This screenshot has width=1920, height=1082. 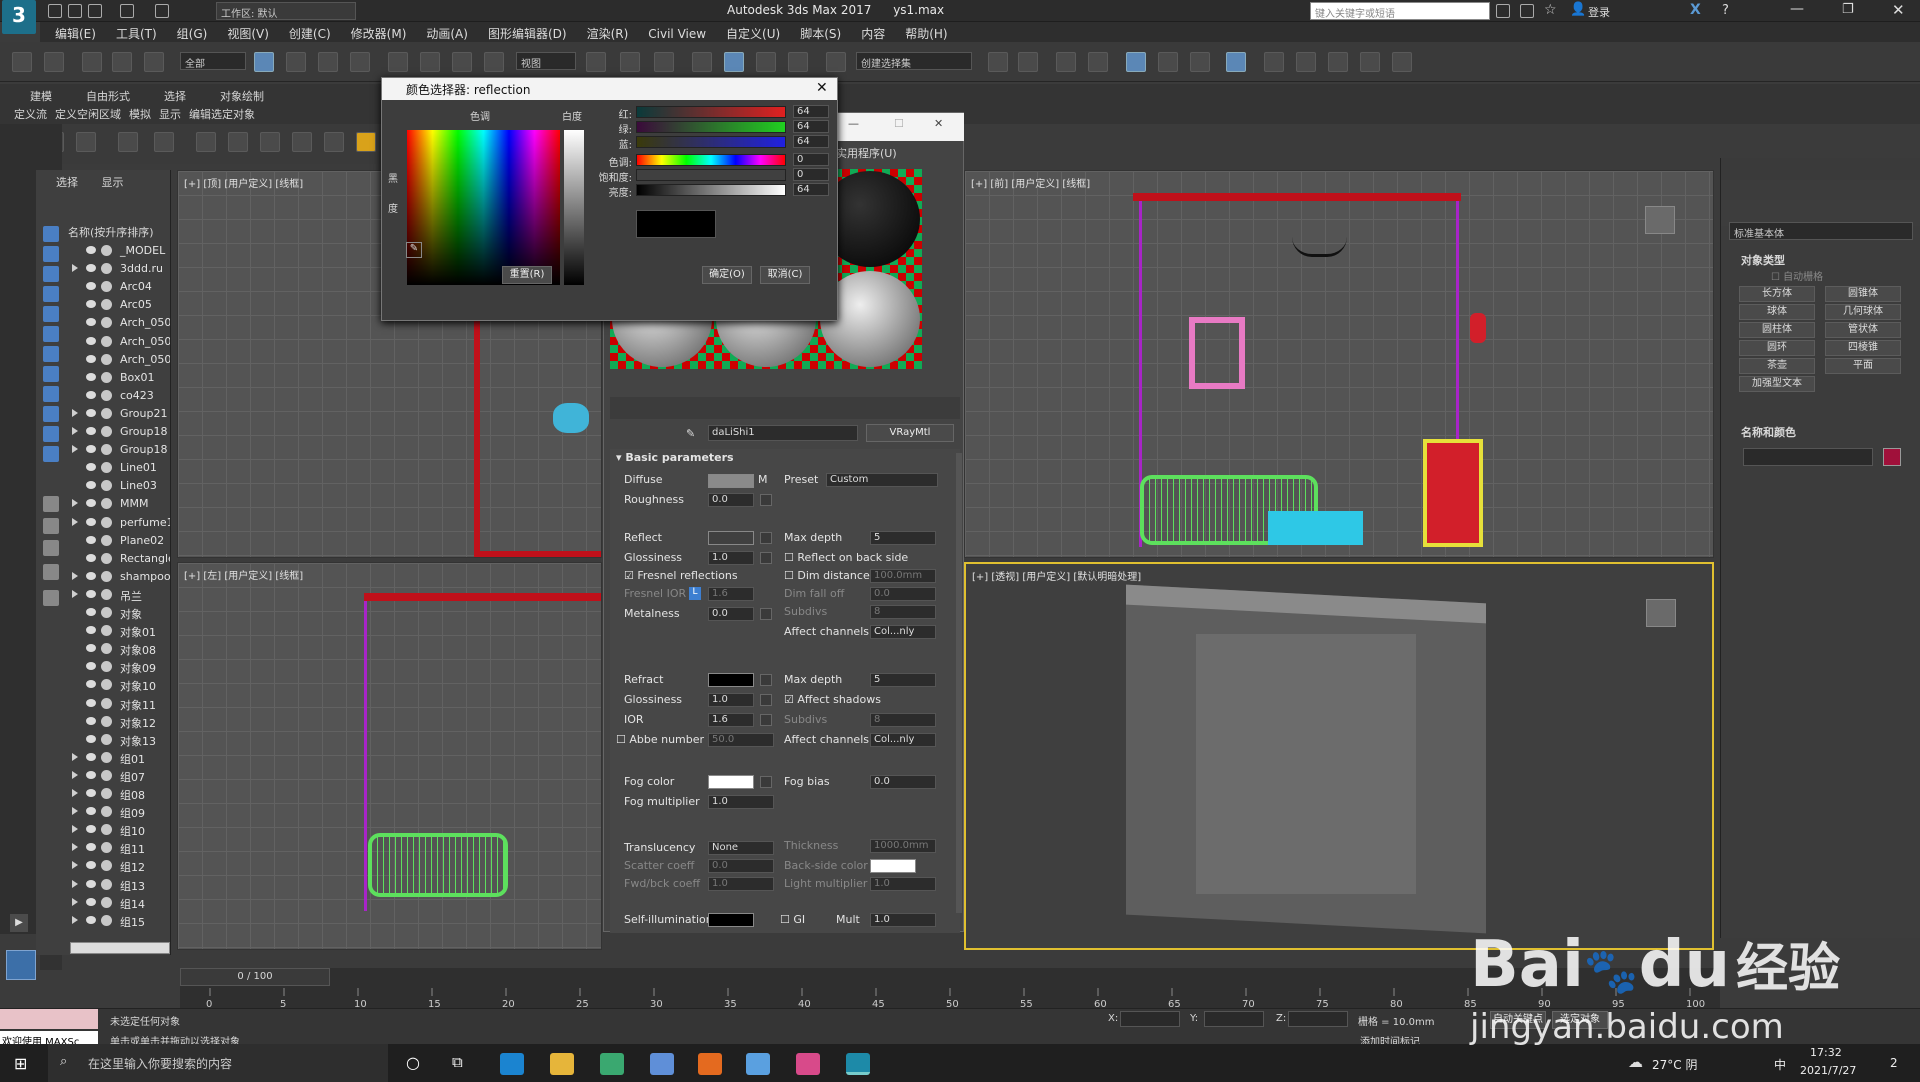 I want to click on 3dsmax-taskbar-icon, so click(x=858, y=1064).